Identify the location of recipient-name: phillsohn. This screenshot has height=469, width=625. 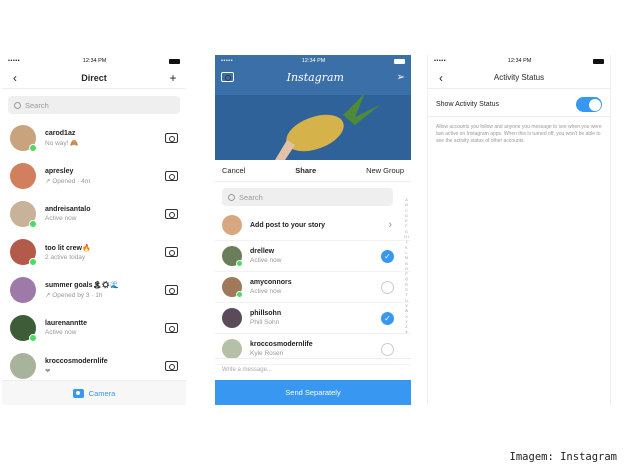
(266, 313).